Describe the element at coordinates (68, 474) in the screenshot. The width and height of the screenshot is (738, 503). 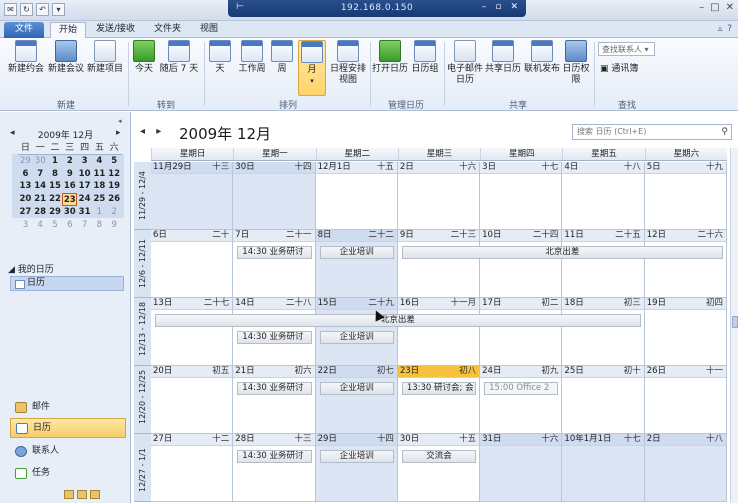
I see `nav-tasks-button: 任务` at that location.